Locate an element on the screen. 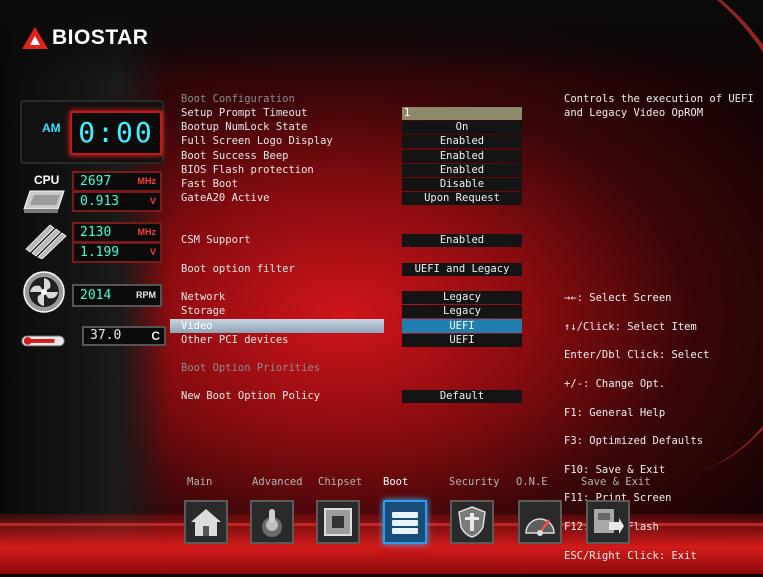 The height and width of the screenshot is (577, 763). memory-voltage-value: 1.199 is located at coordinates (100, 252).